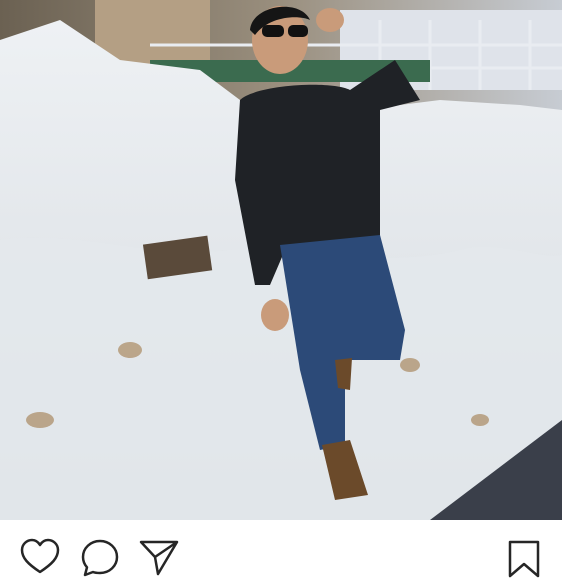 The width and height of the screenshot is (562, 578). I want to click on share-button, so click(159, 558).